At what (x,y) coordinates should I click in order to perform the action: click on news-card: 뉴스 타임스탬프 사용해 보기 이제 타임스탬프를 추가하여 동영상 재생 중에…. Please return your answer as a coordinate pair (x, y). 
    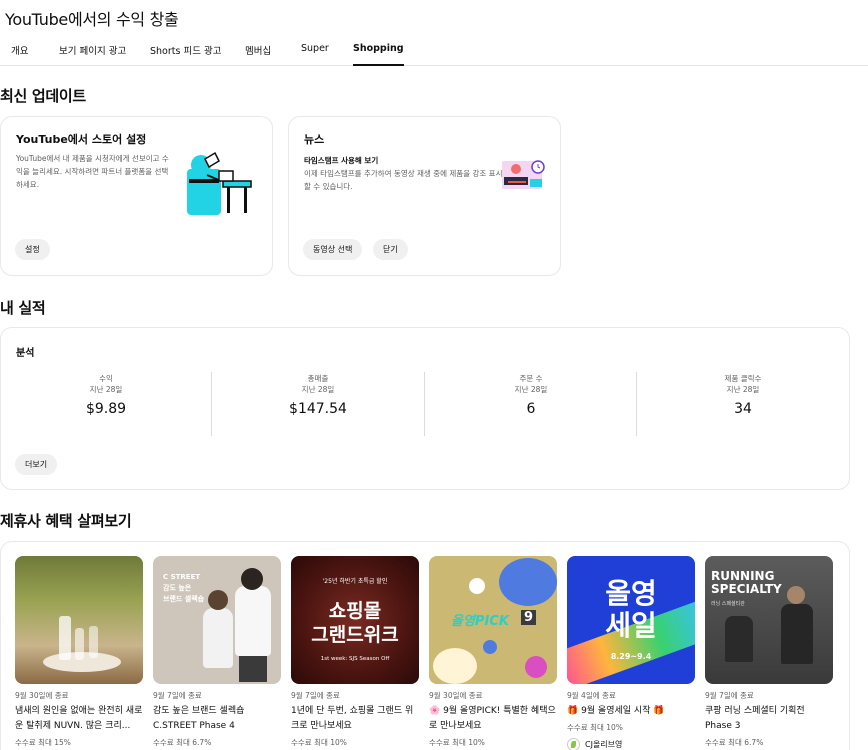
    Looking at the image, I should click on (424, 196).